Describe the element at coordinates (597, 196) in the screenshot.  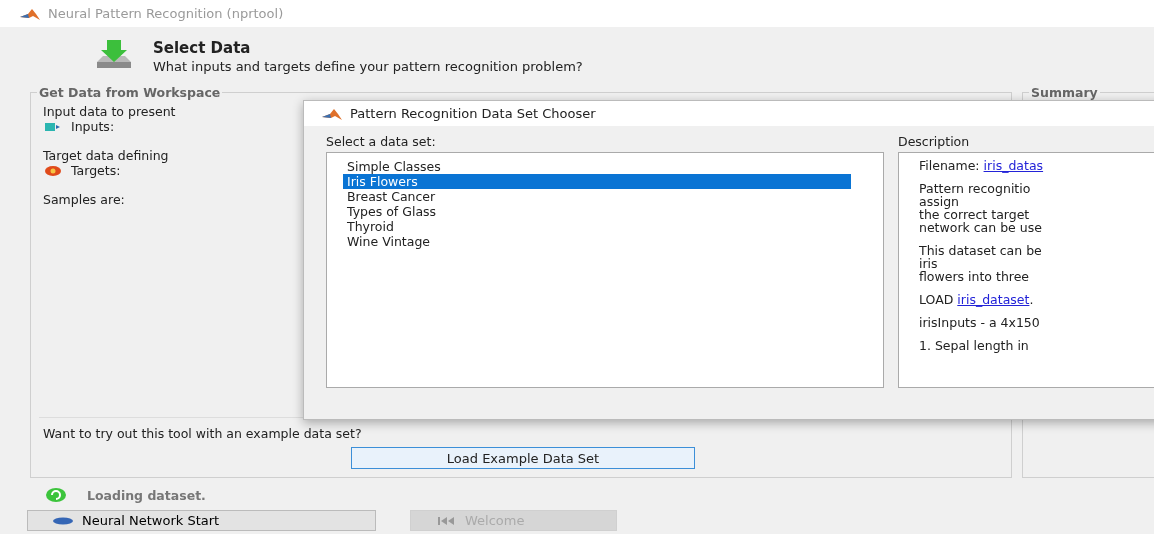
I see `dataset-item: Breast Cancer` at that location.